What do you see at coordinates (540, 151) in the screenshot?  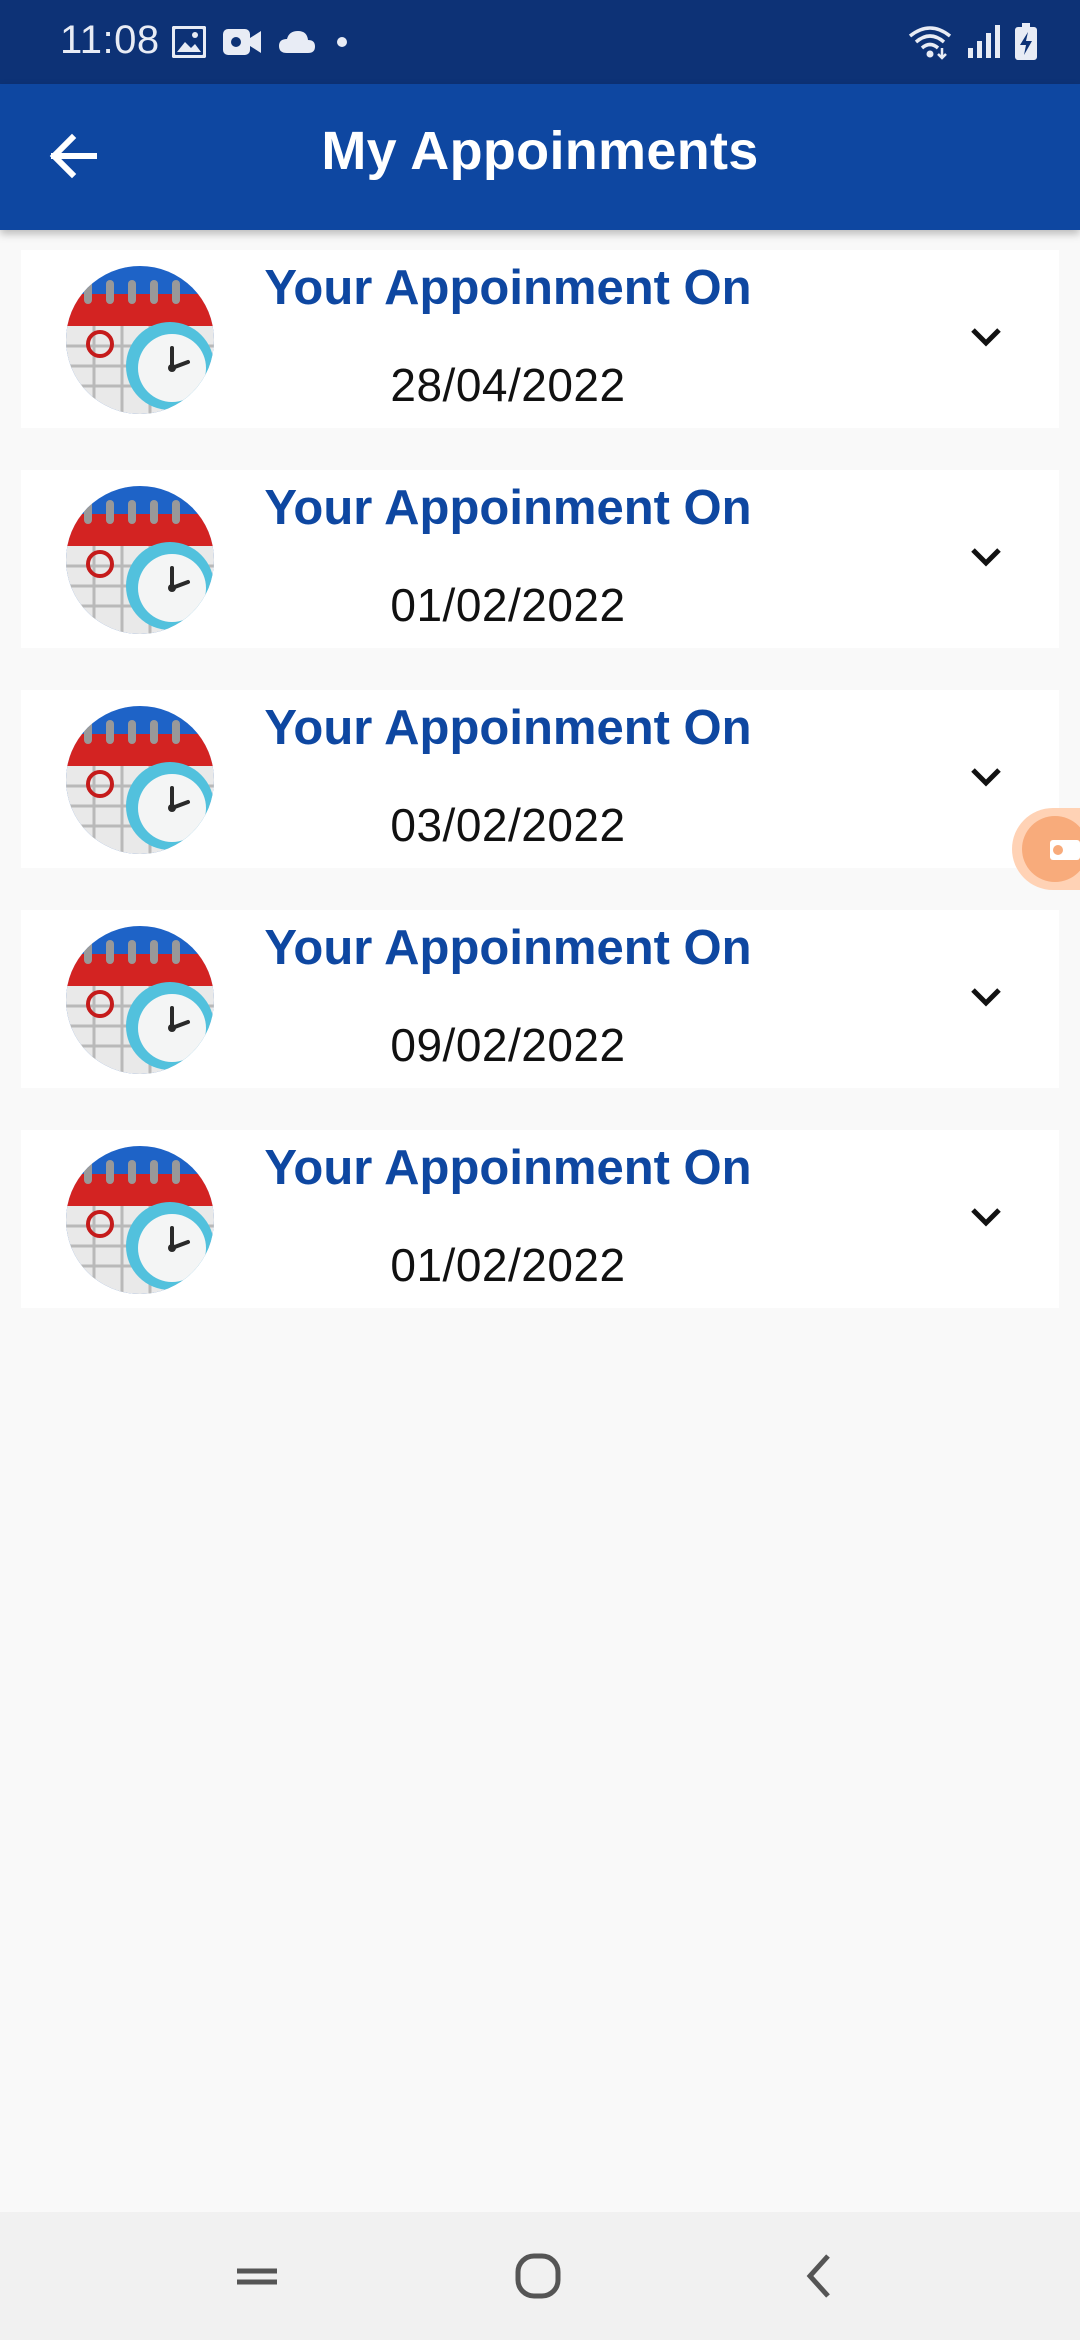 I see `page-title: My Appoinments` at bounding box center [540, 151].